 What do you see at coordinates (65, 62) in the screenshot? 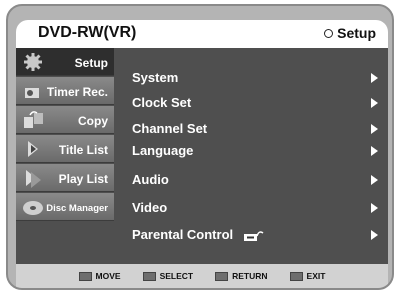
I see `sidebar-item-setup: Setup` at bounding box center [65, 62].